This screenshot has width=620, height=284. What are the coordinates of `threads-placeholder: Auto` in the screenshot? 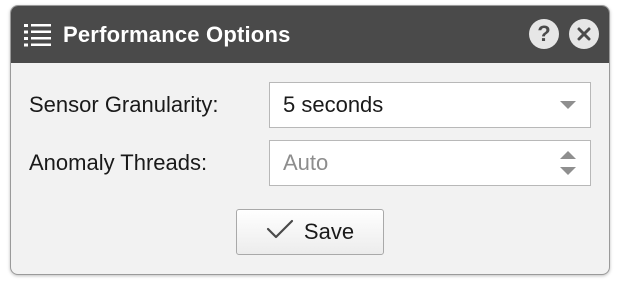 It's located at (306, 162).